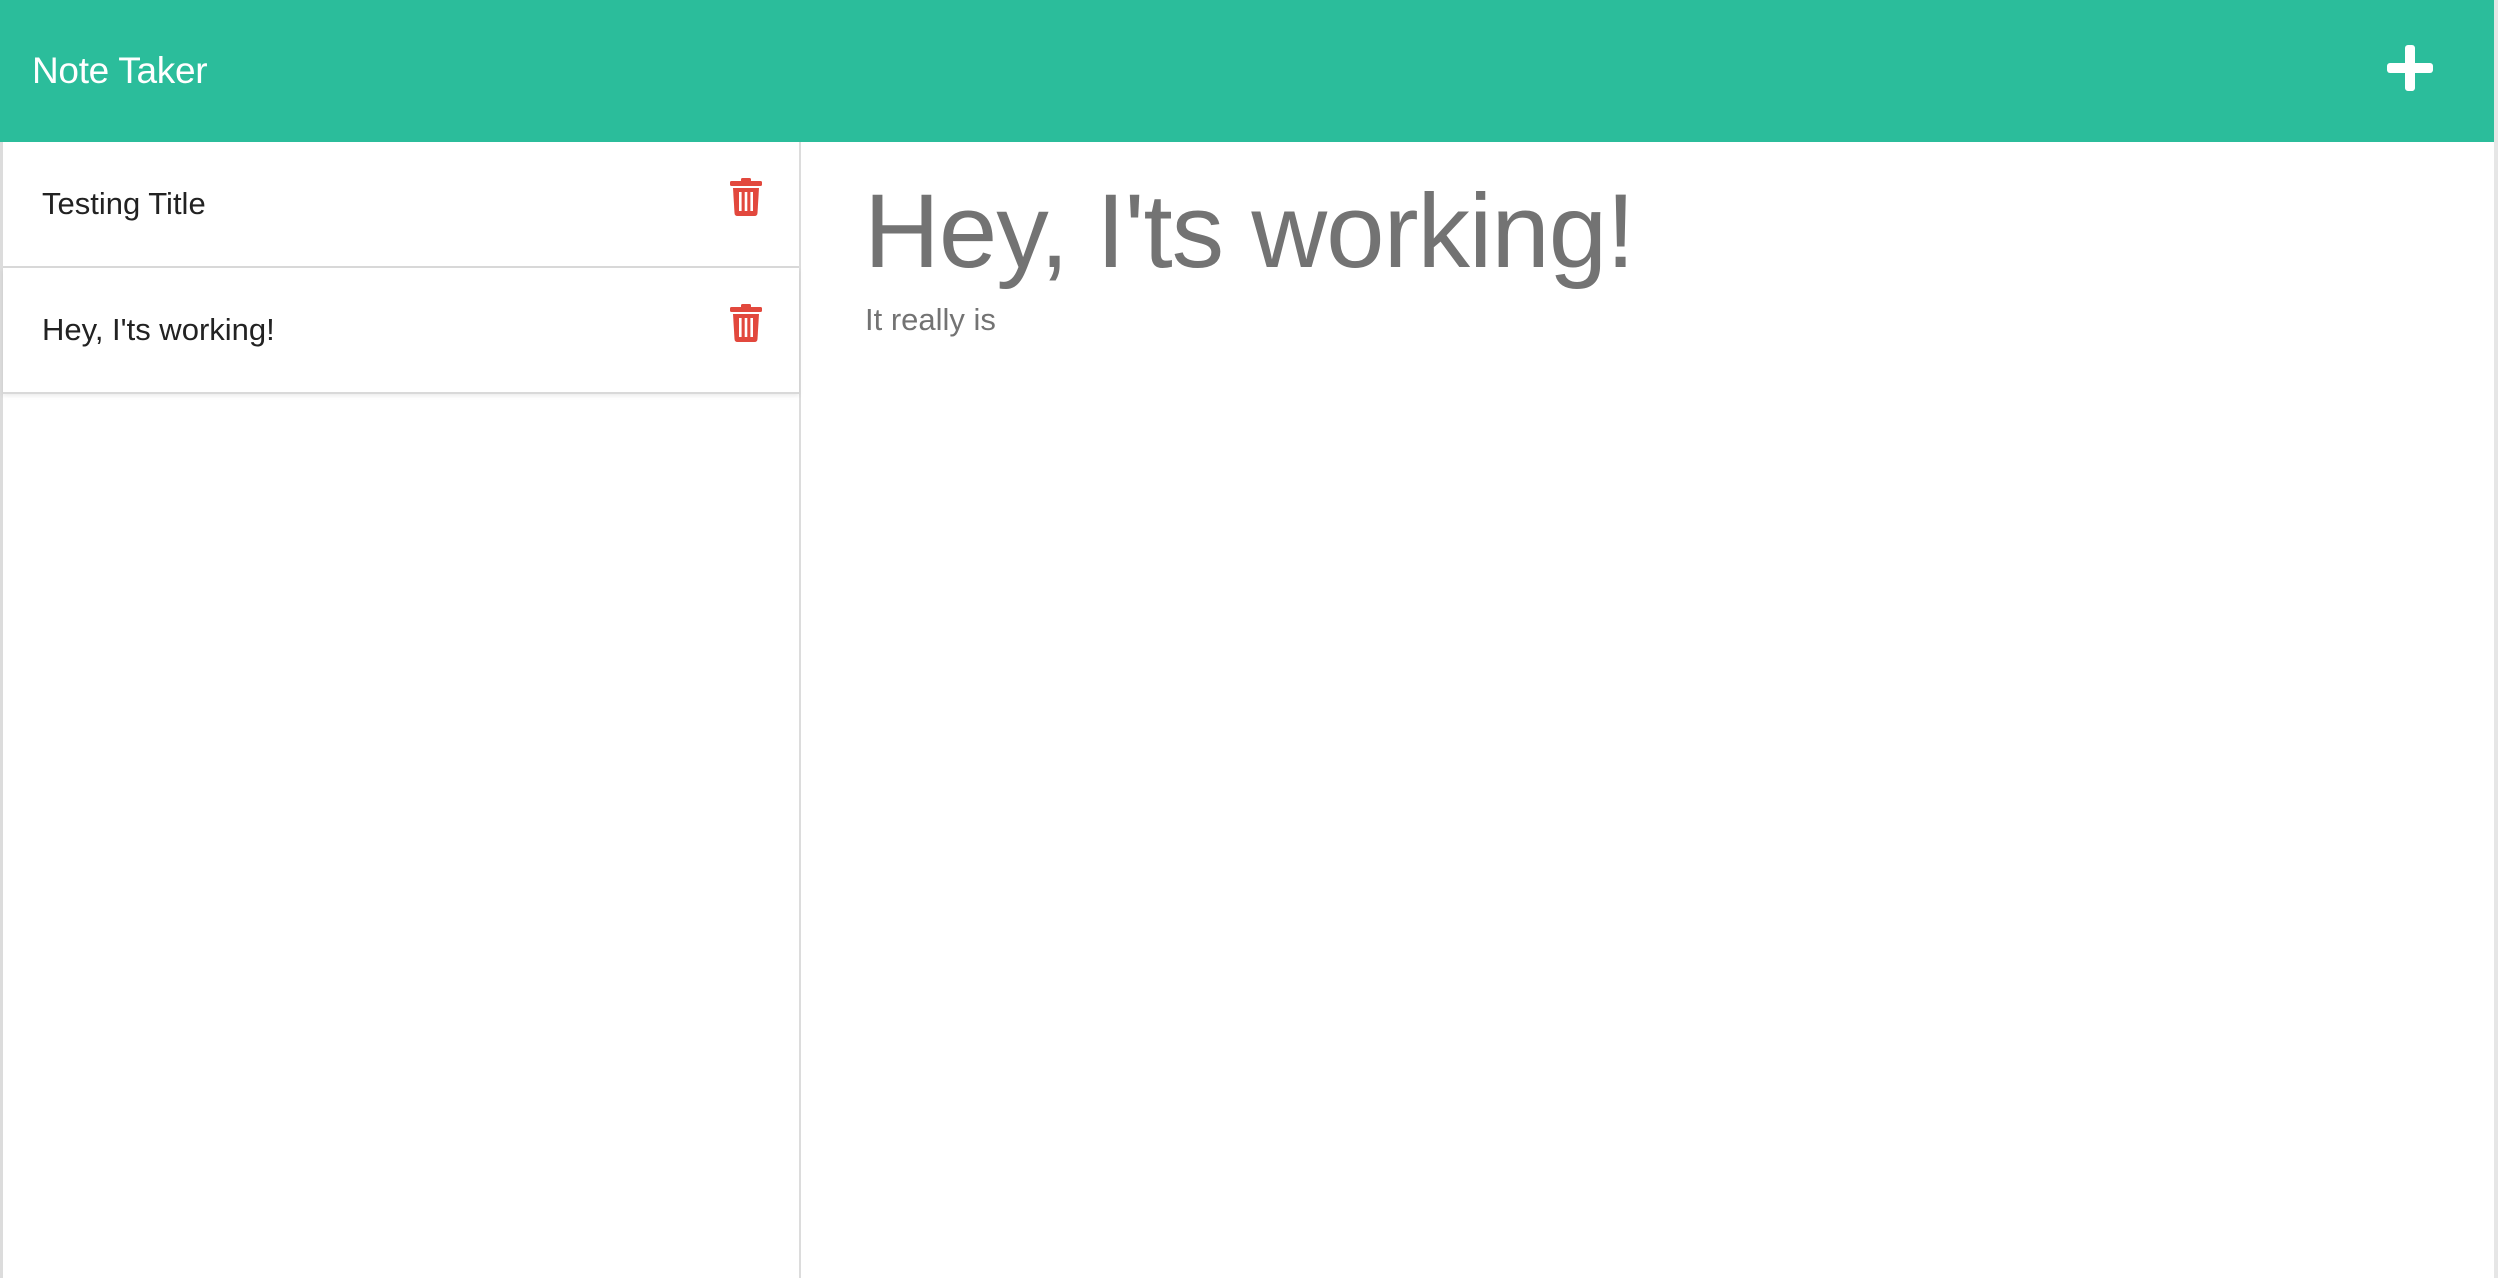 The width and height of the screenshot is (2498, 1278). What do you see at coordinates (401, 205) in the screenshot?
I see `note-list-item: Testing Title` at bounding box center [401, 205].